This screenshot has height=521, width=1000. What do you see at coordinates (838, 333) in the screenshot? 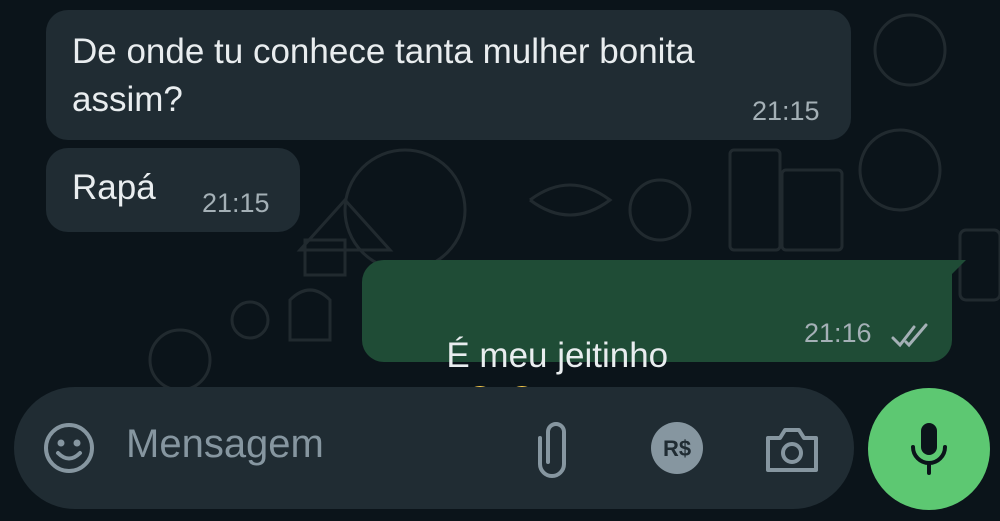
I see `message-timestamp: 21:16` at bounding box center [838, 333].